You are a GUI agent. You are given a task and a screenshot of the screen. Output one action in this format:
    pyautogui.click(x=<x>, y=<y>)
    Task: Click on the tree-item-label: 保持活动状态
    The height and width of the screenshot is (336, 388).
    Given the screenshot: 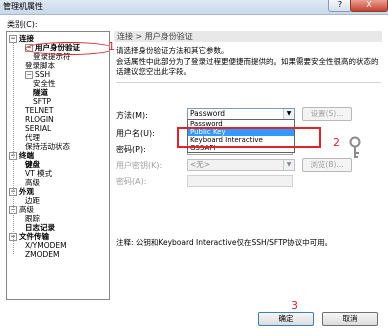 What is the action you would take?
    pyautogui.click(x=47, y=146)
    